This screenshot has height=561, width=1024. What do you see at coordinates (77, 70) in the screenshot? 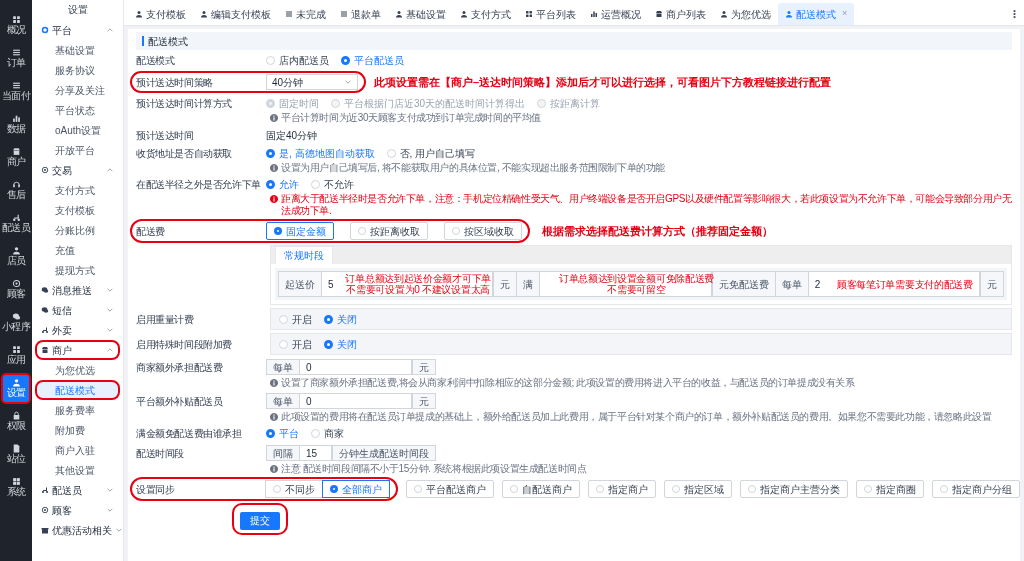
I see `sidebar-item: 服务协议` at bounding box center [77, 70].